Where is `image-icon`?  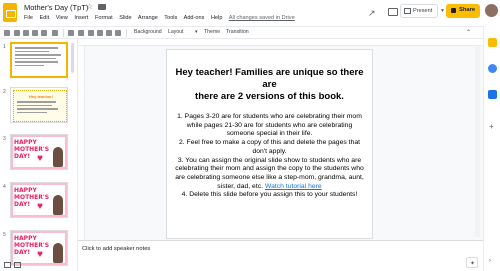 image-icon is located at coordinates (91, 33).